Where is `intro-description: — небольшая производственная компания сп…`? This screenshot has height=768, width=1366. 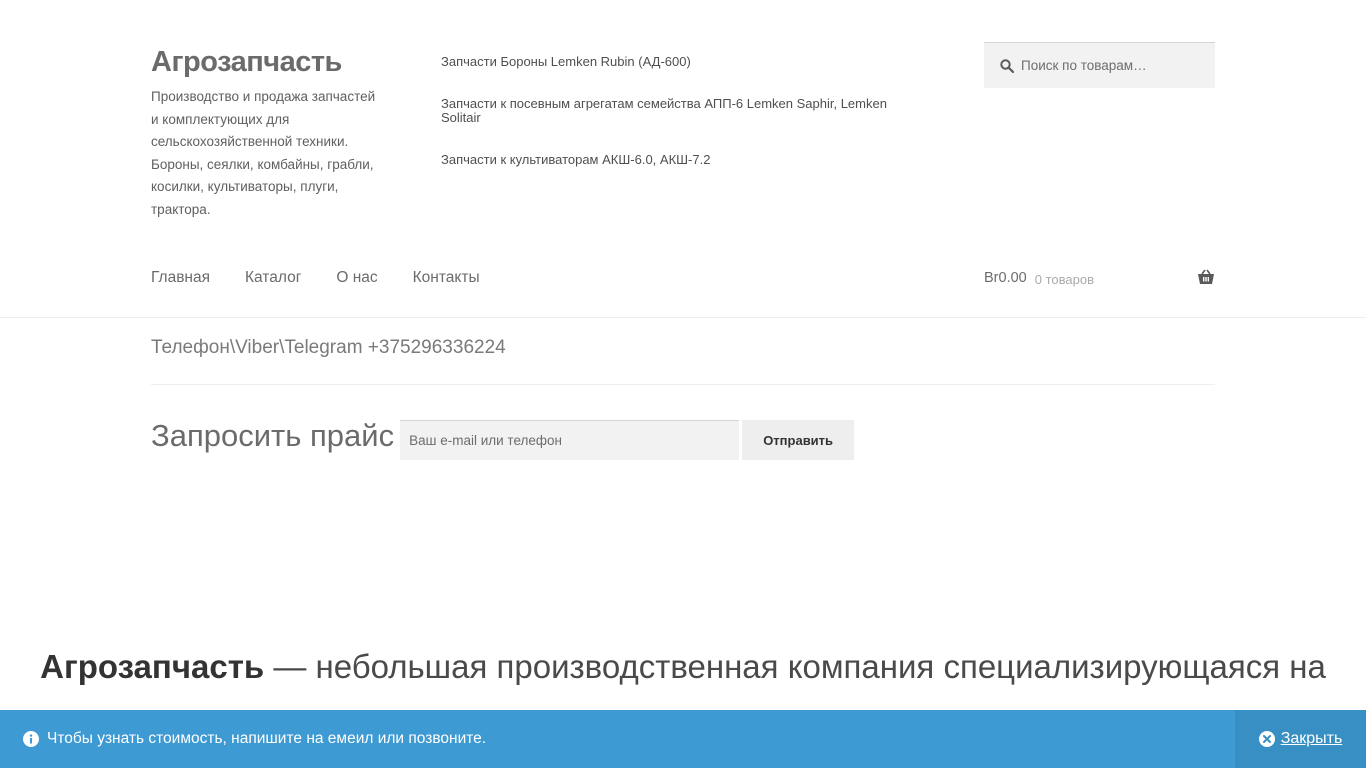 intro-description: — небольшая производственная компания сп… is located at coordinates (795, 666).